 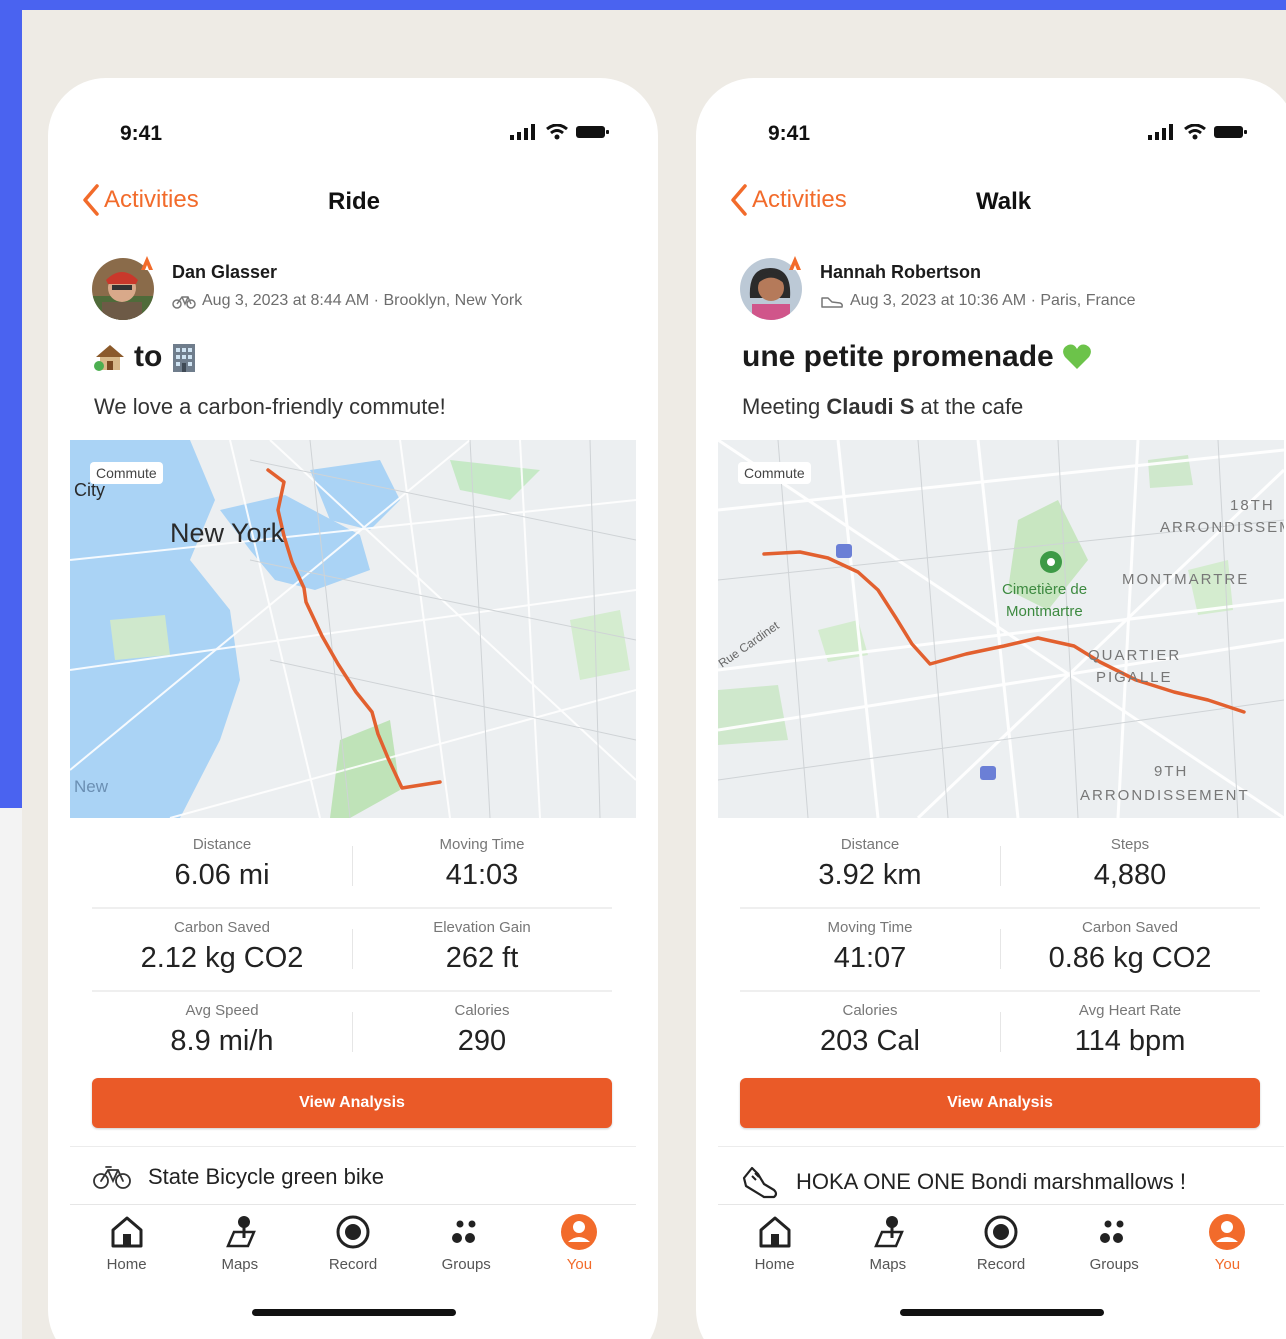 I want to click on stat-distance: Distance 6.06 mi, so click(x=222, y=863).